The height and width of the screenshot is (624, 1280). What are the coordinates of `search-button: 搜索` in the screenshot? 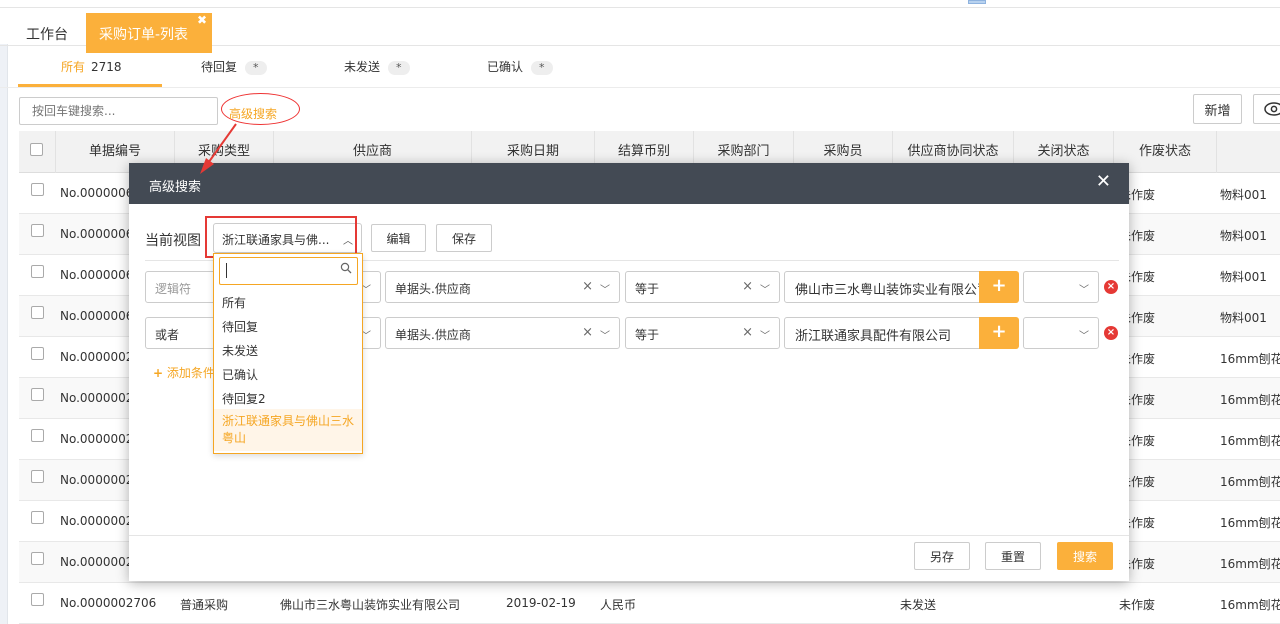 It's located at (1085, 556).